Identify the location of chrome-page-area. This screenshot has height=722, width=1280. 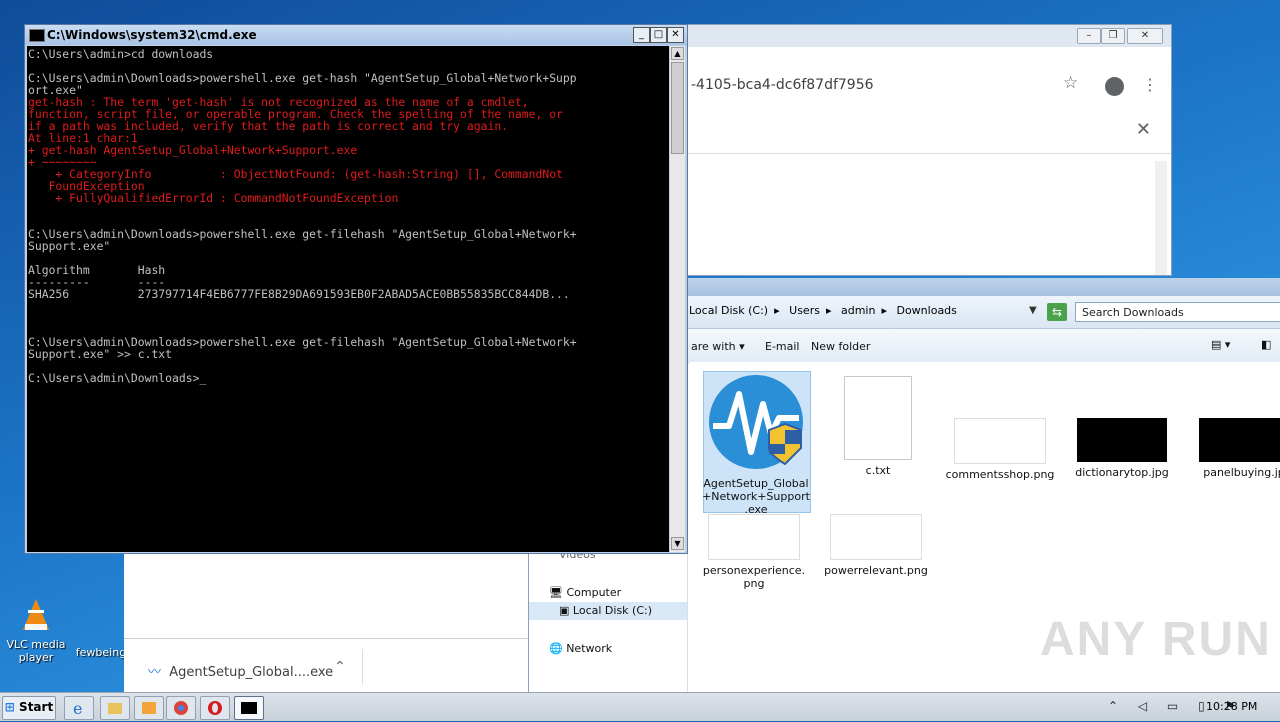
(326, 593).